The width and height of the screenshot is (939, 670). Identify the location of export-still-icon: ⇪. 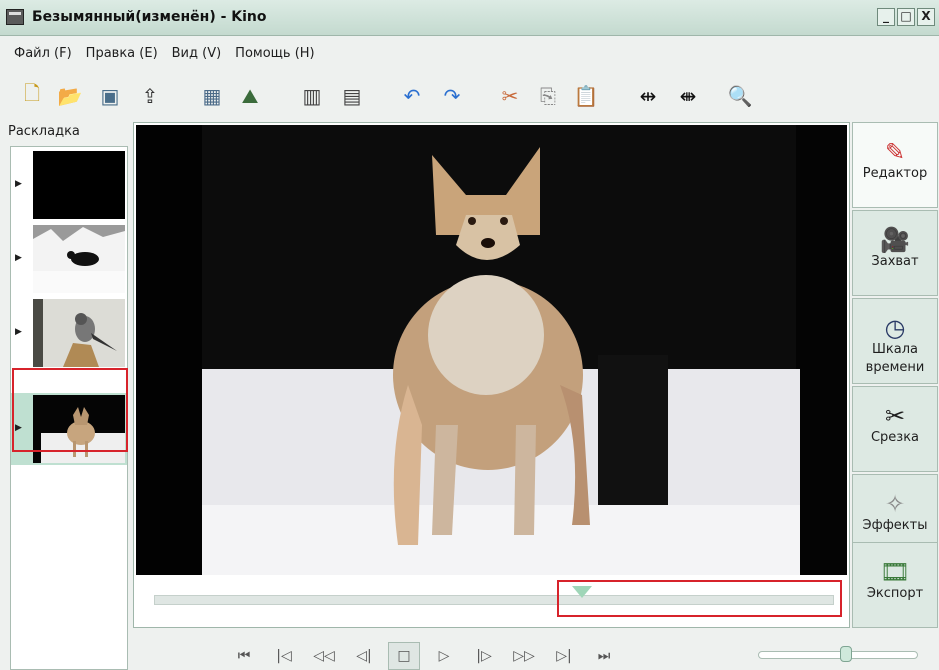
(150, 96).